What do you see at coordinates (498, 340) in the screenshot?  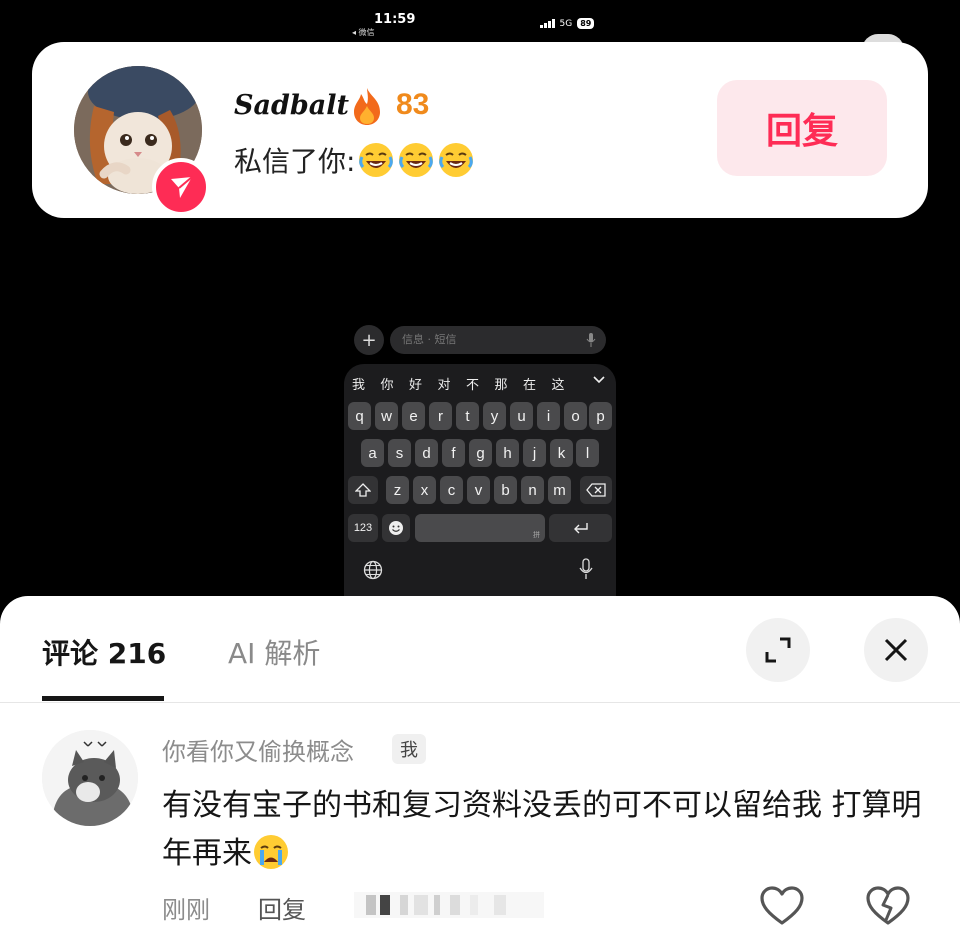 I see `message-input: 信息 · 短信` at bounding box center [498, 340].